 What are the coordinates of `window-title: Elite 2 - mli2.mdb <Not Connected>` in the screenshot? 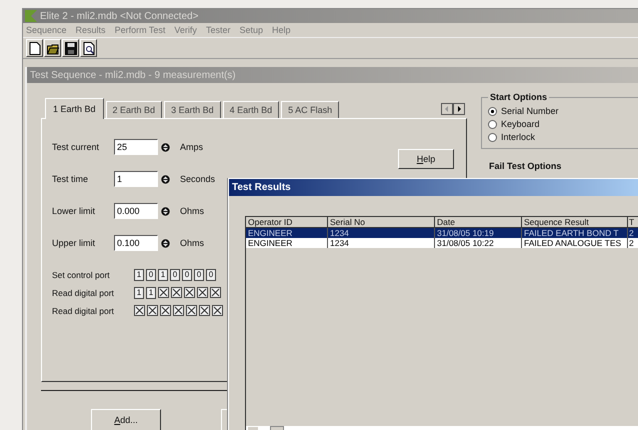 It's located at (119, 16).